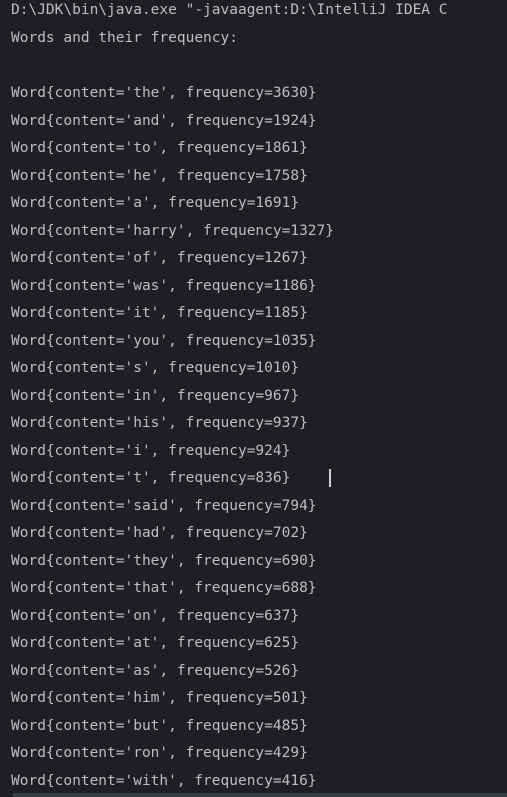 This screenshot has width=507, height=797. Describe the element at coordinates (151, 450) in the screenshot. I see `output-line: Word{content='i', frequency=924}` at that location.